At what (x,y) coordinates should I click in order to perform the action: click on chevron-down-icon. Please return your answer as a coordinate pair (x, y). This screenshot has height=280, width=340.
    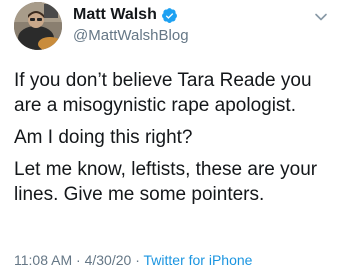
    Looking at the image, I should click on (321, 17).